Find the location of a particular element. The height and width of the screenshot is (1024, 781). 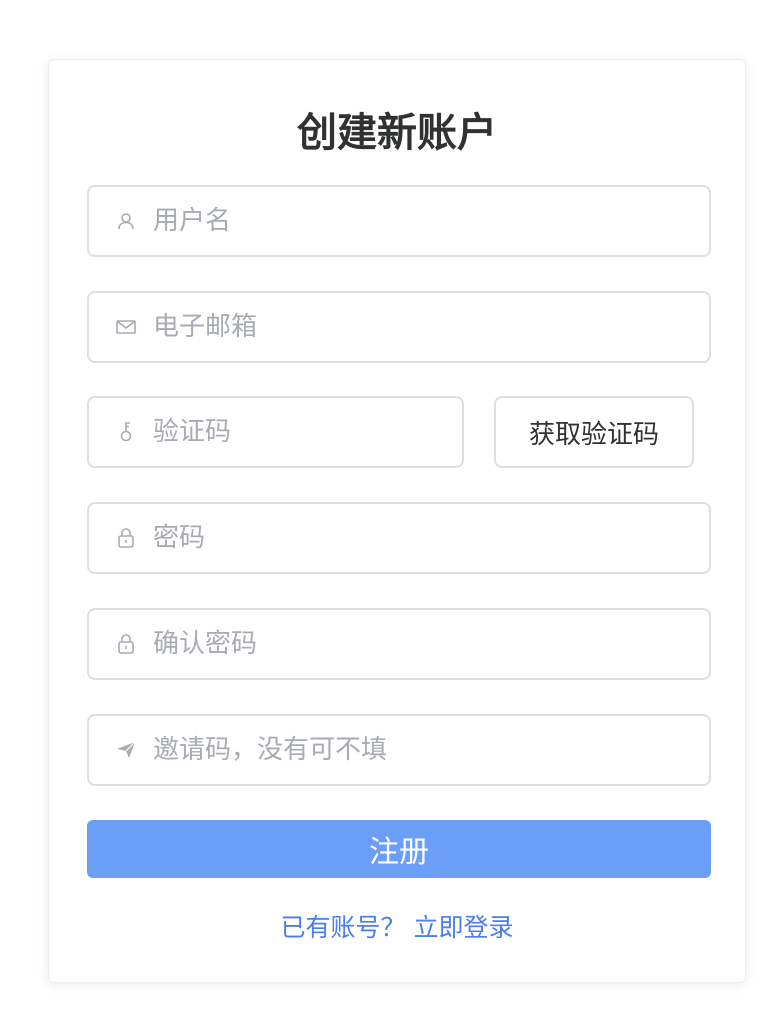

password-field-wrapper is located at coordinates (399, 538).